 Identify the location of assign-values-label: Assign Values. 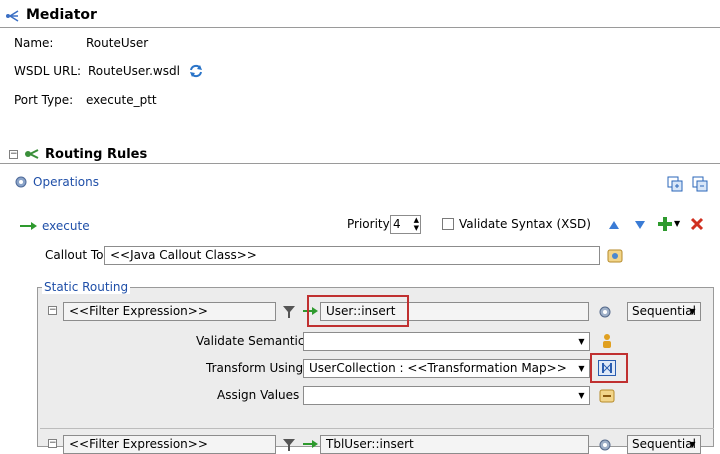
(258, 395).